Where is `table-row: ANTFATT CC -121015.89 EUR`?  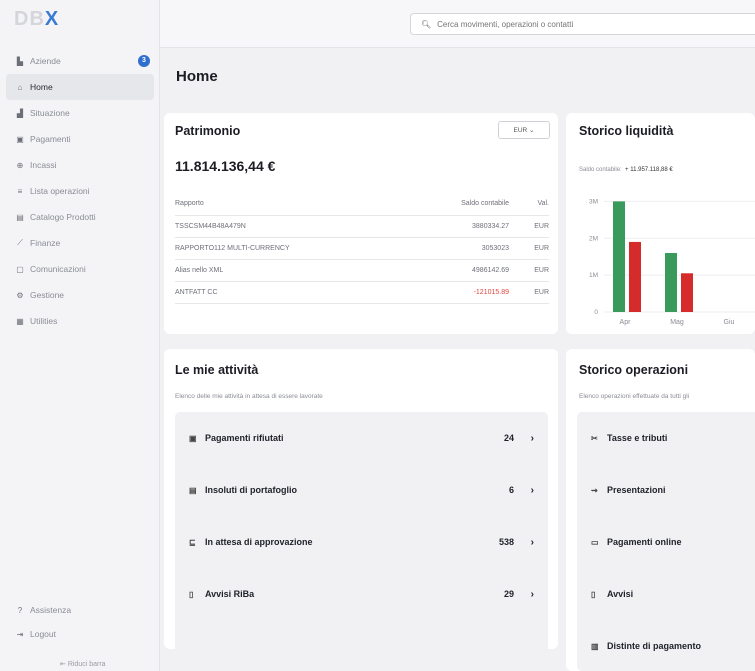
table-row: ANTFATT CC -121015.89 EUR is located at coordinates (362, 292).